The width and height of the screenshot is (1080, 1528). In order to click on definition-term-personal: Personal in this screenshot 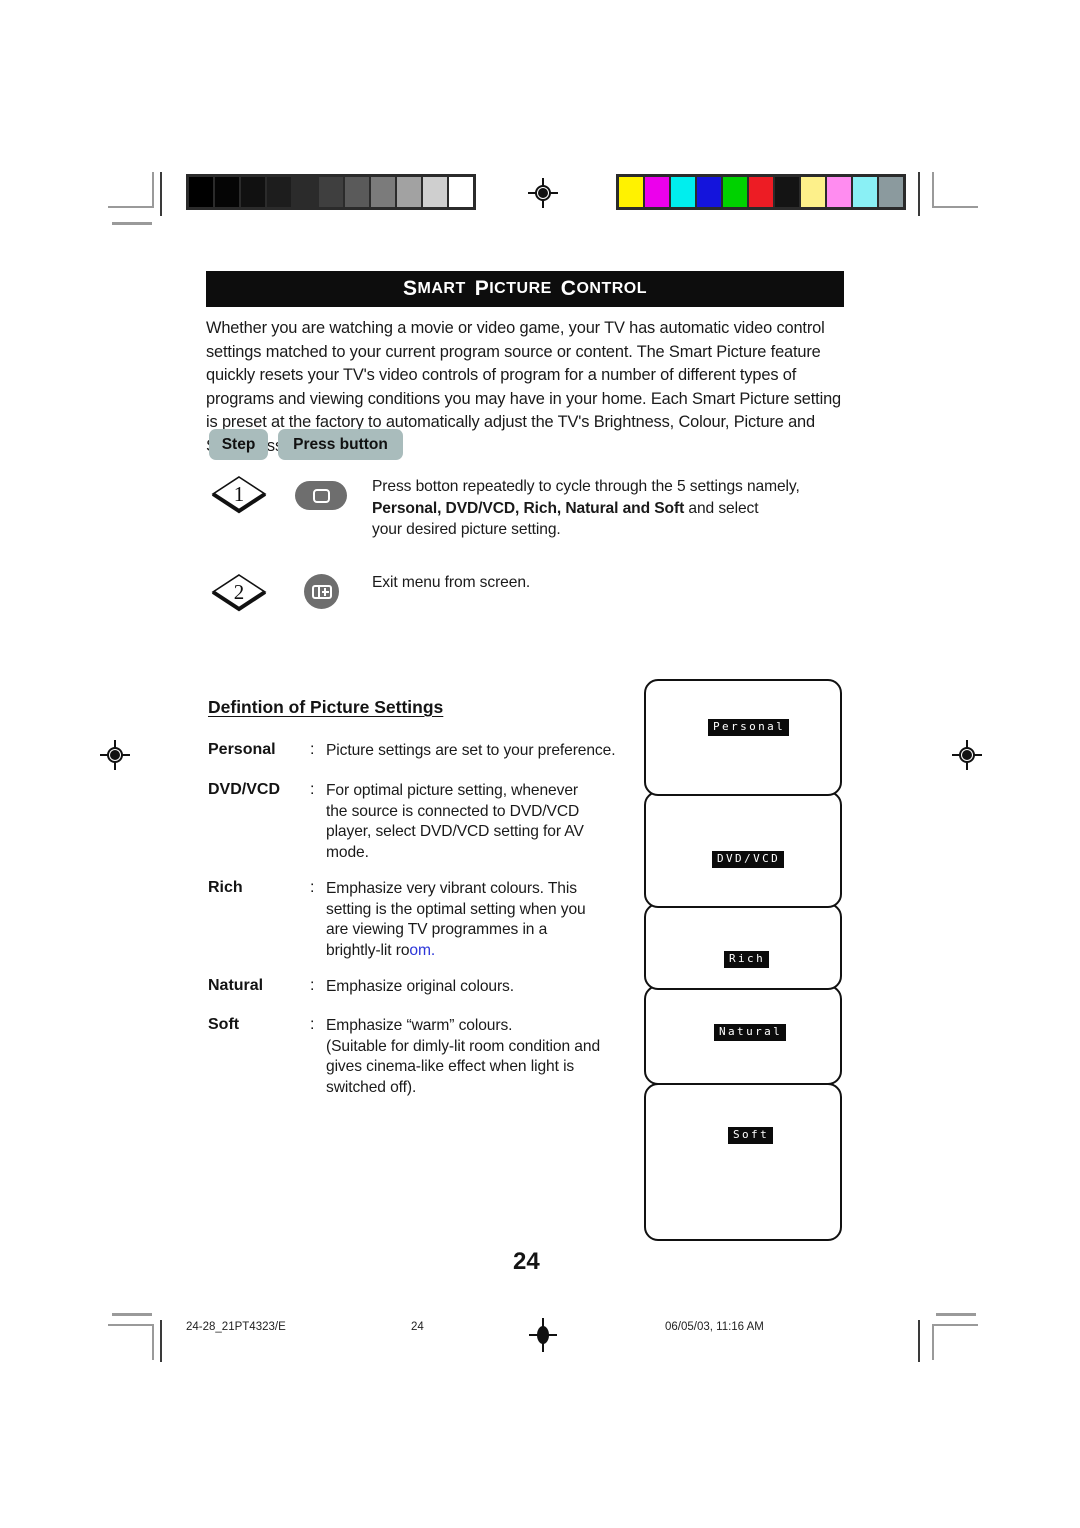, I will do `click(242, 749)`.